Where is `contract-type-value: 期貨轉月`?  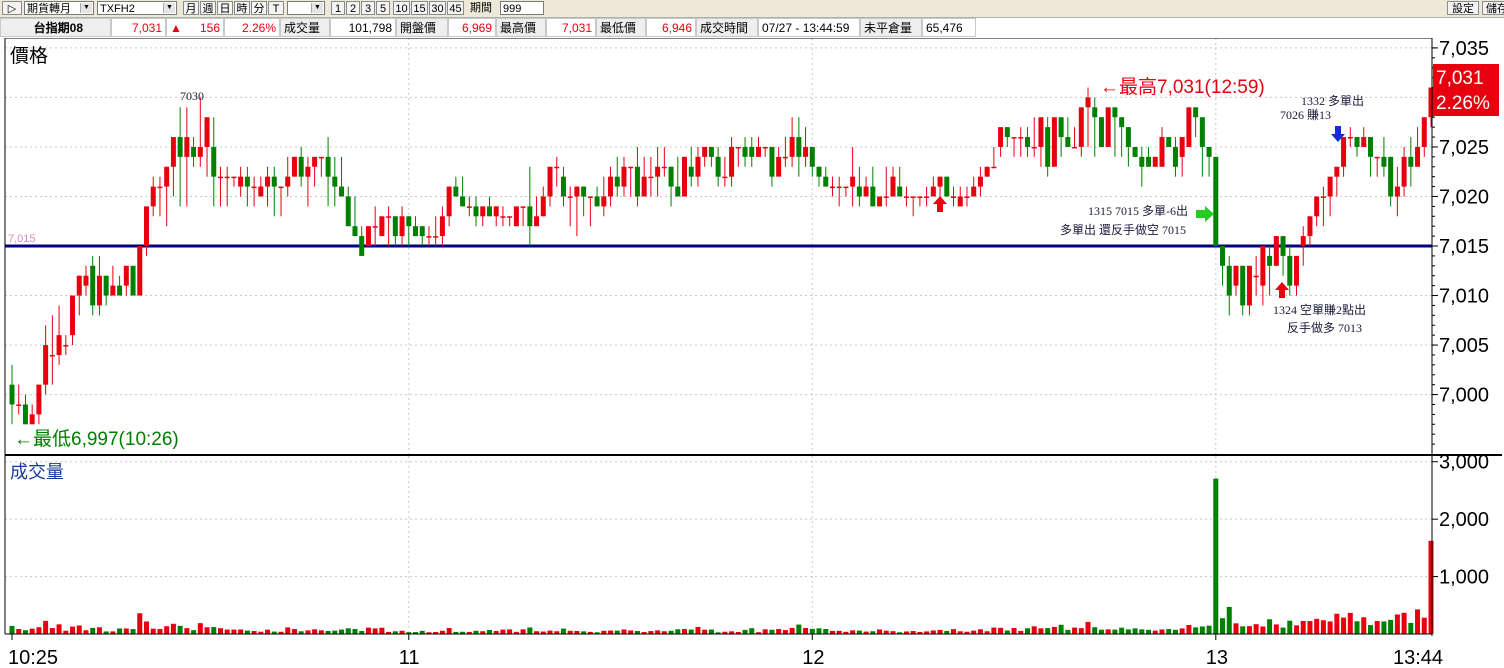
contract-type-value: 期貨轉月 is located at coordinates (49, 9).